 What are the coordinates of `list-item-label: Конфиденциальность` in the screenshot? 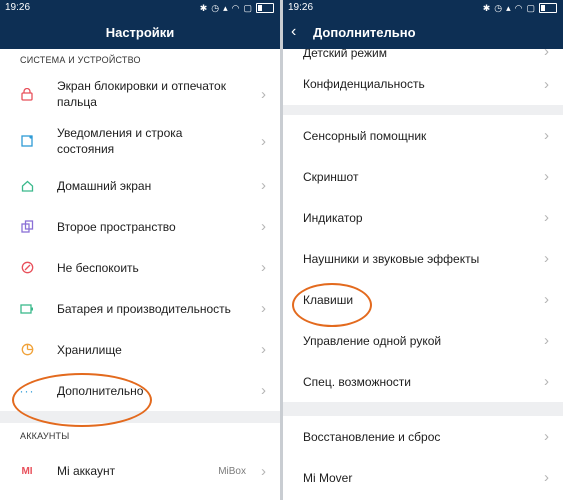 It's located at (364, 84).